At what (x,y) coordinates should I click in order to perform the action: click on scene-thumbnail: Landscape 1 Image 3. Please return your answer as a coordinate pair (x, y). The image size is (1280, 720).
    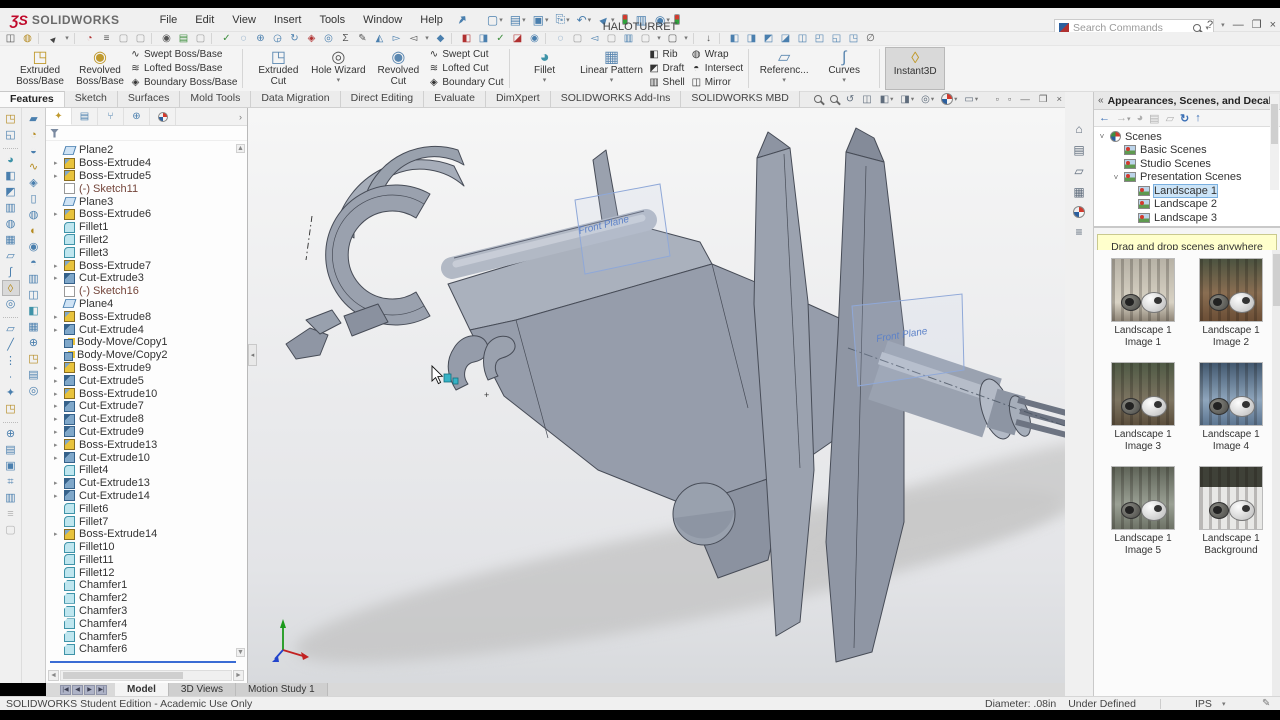
    Looking at the image, I should click on (1143, 407).